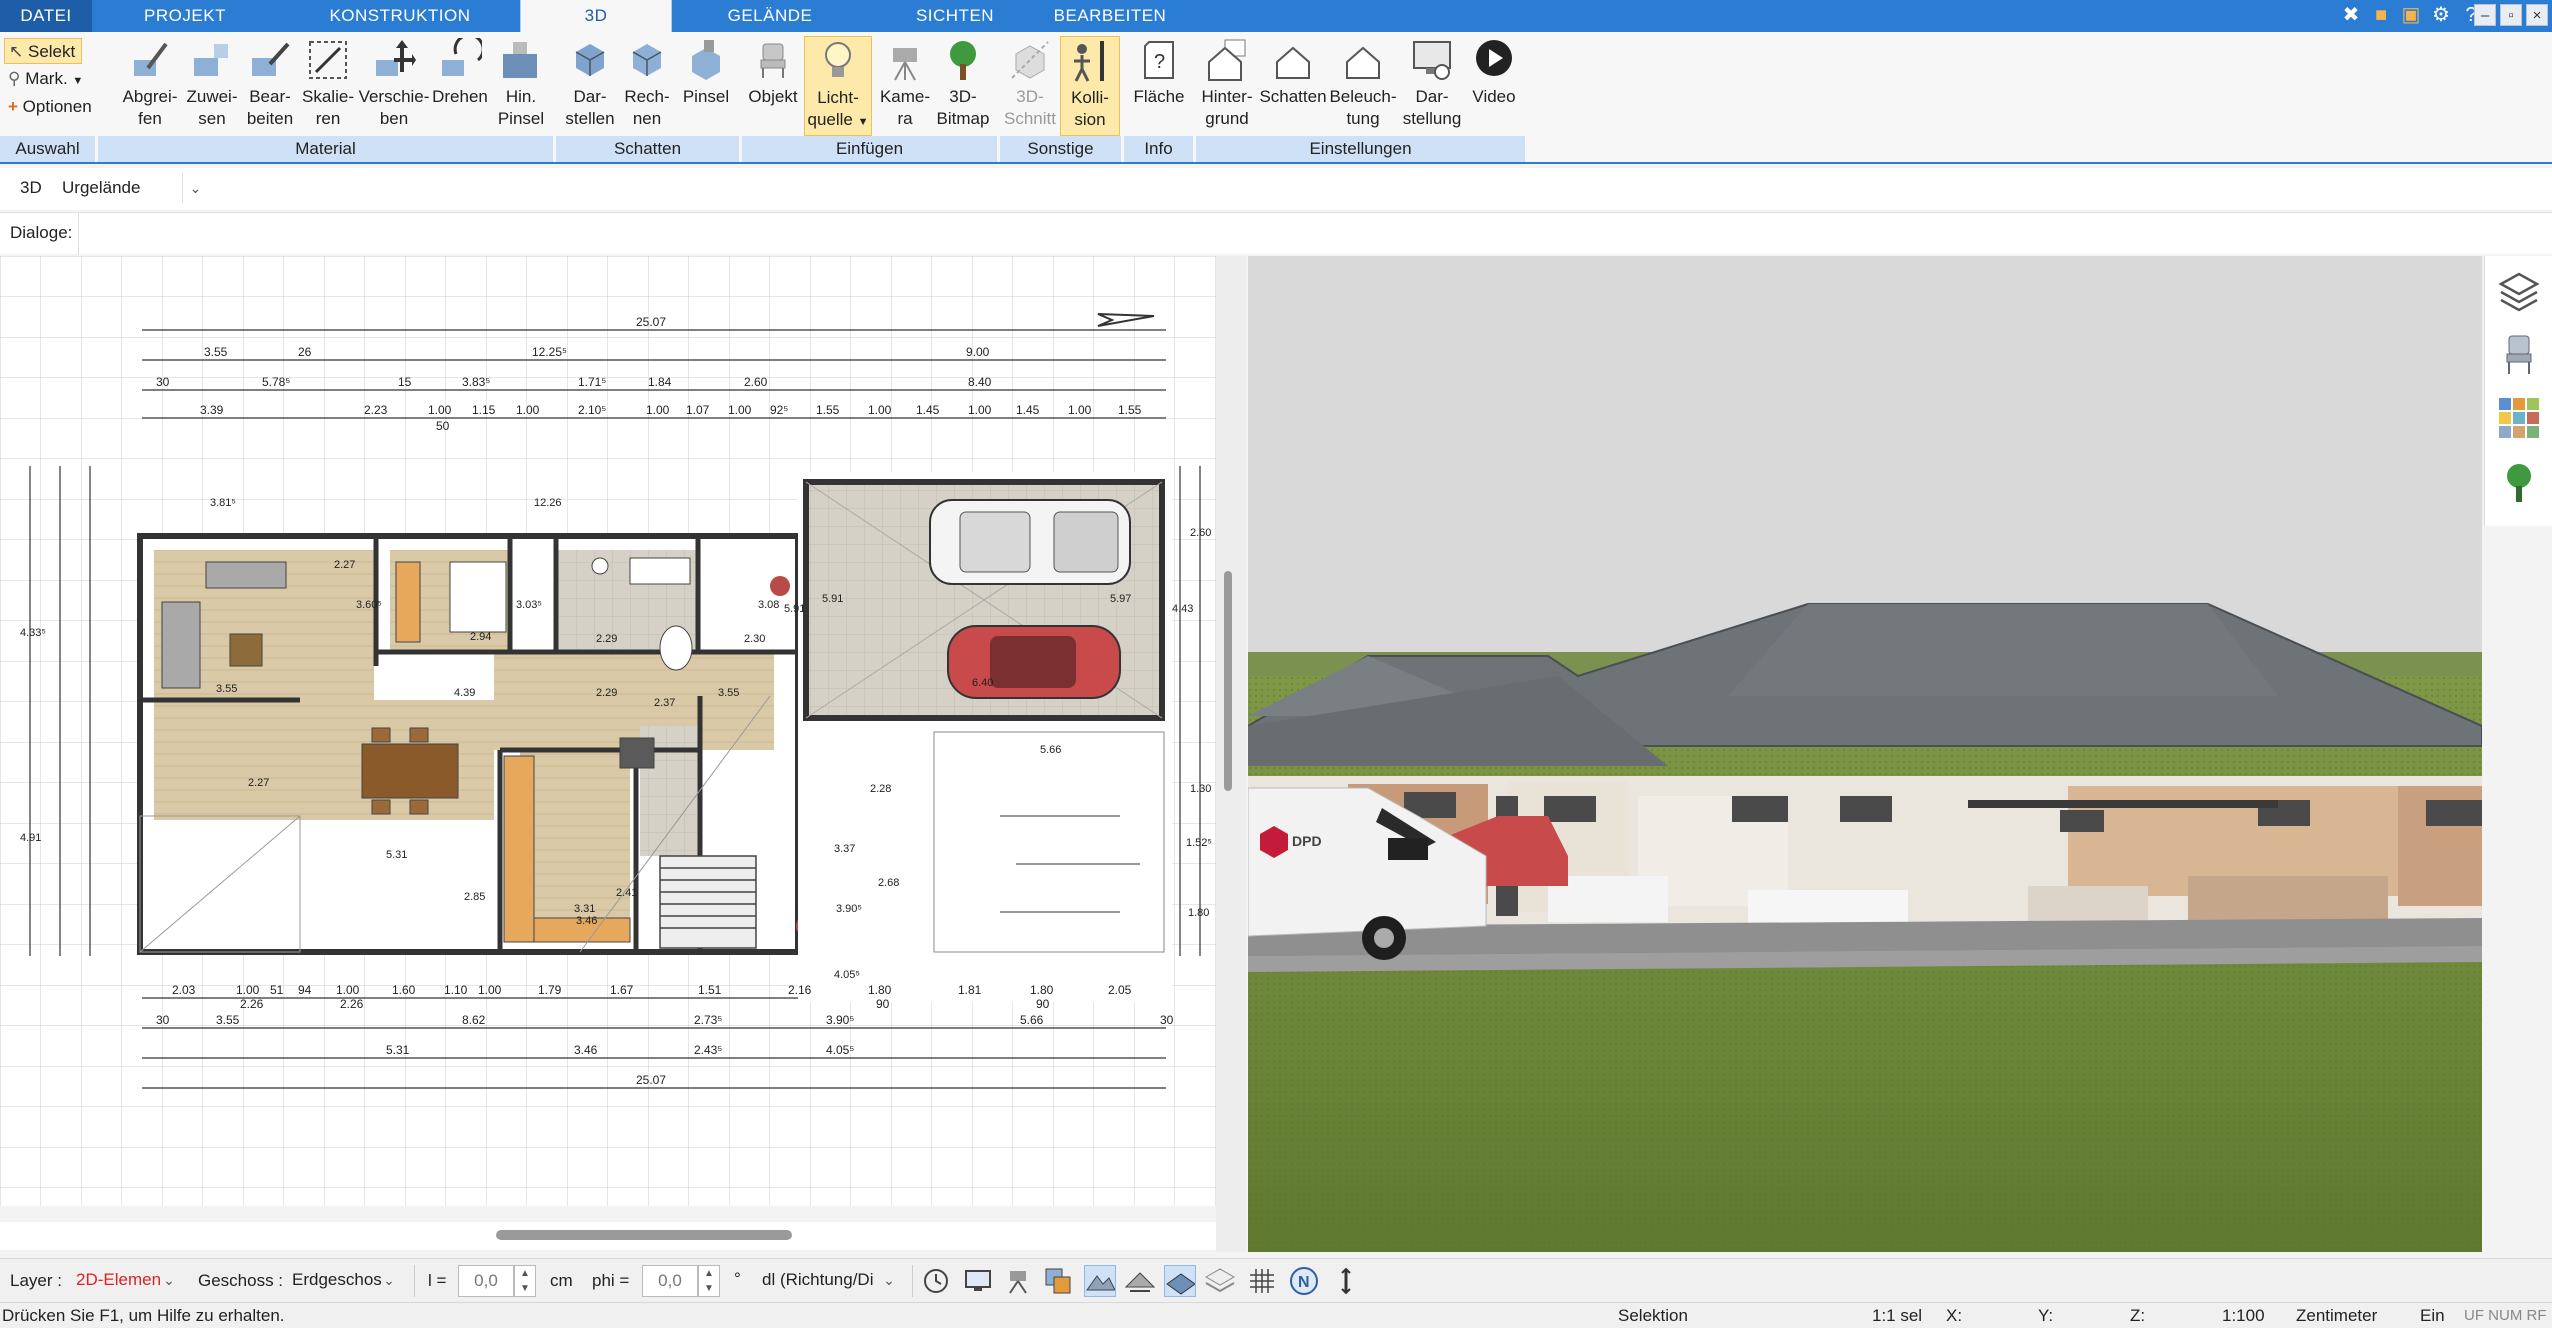 The height and width of the screenshot is (1328, 2552). What do you see at coordinates (963, 86) in the screenshot?
I see `3d-bitmap-button: 3D- Bitmap` at bounding box center [963, 86].